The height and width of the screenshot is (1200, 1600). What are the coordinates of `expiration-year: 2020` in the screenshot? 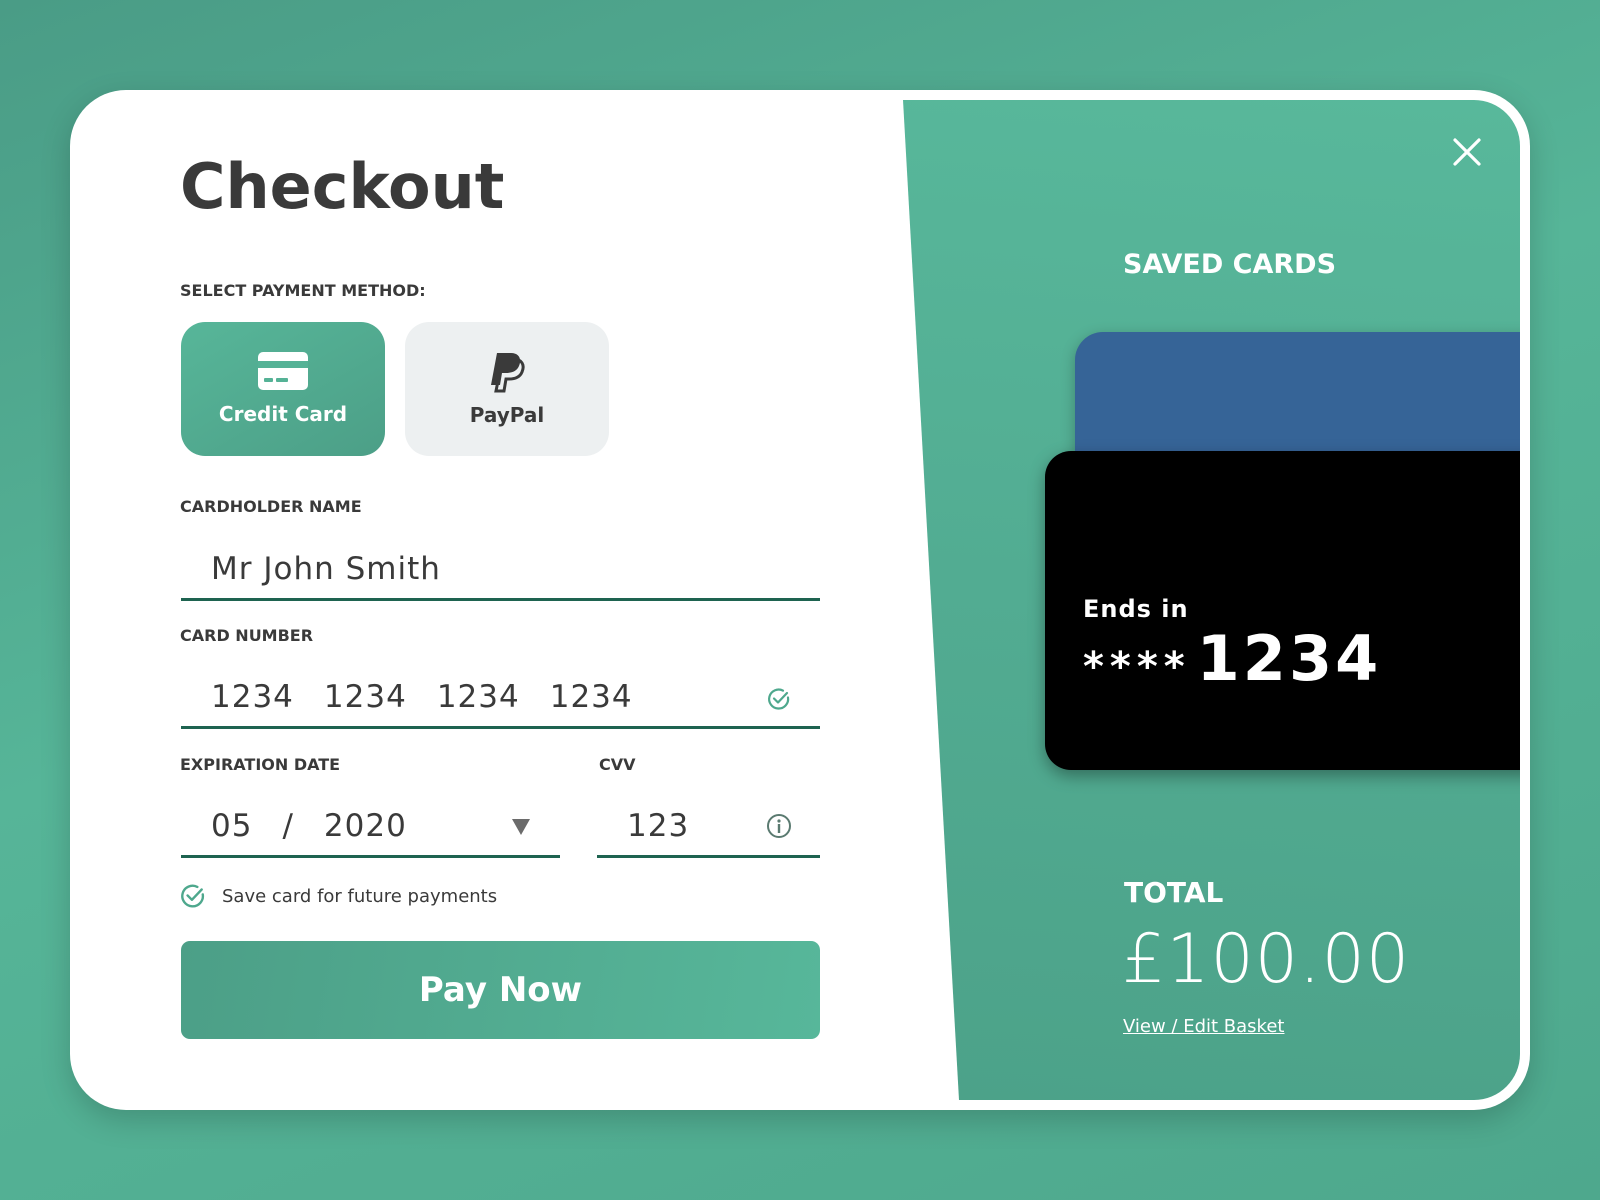 It's located at (365, 826).